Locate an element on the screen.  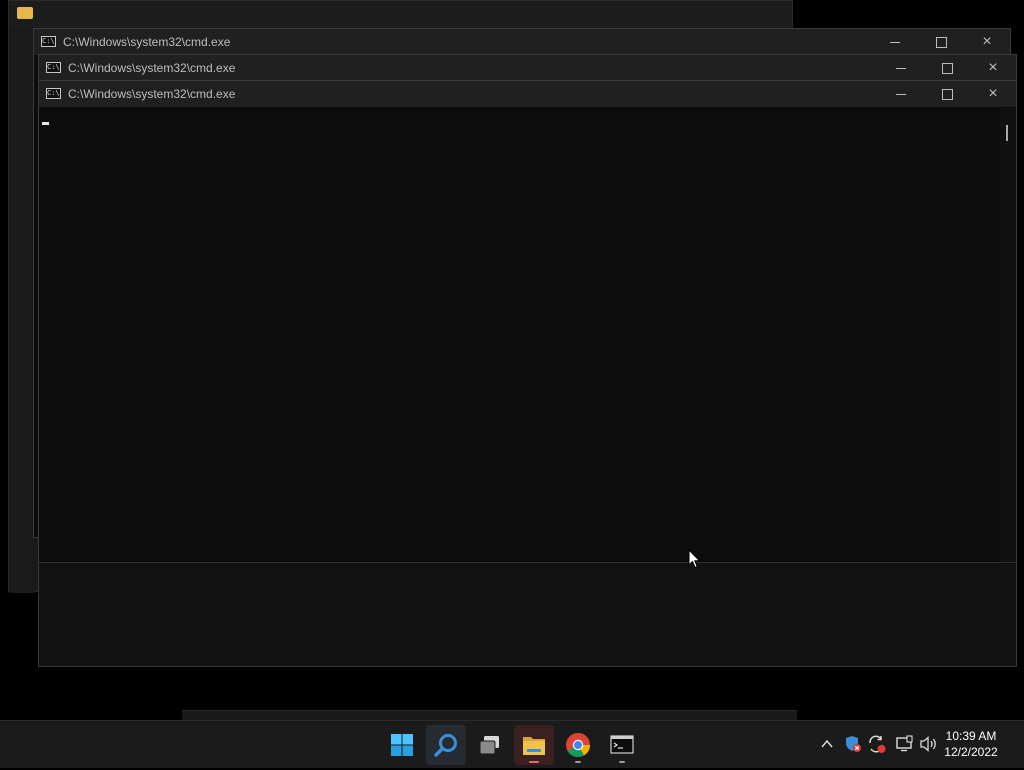
text-cursor is located at coordinates (45, 123).